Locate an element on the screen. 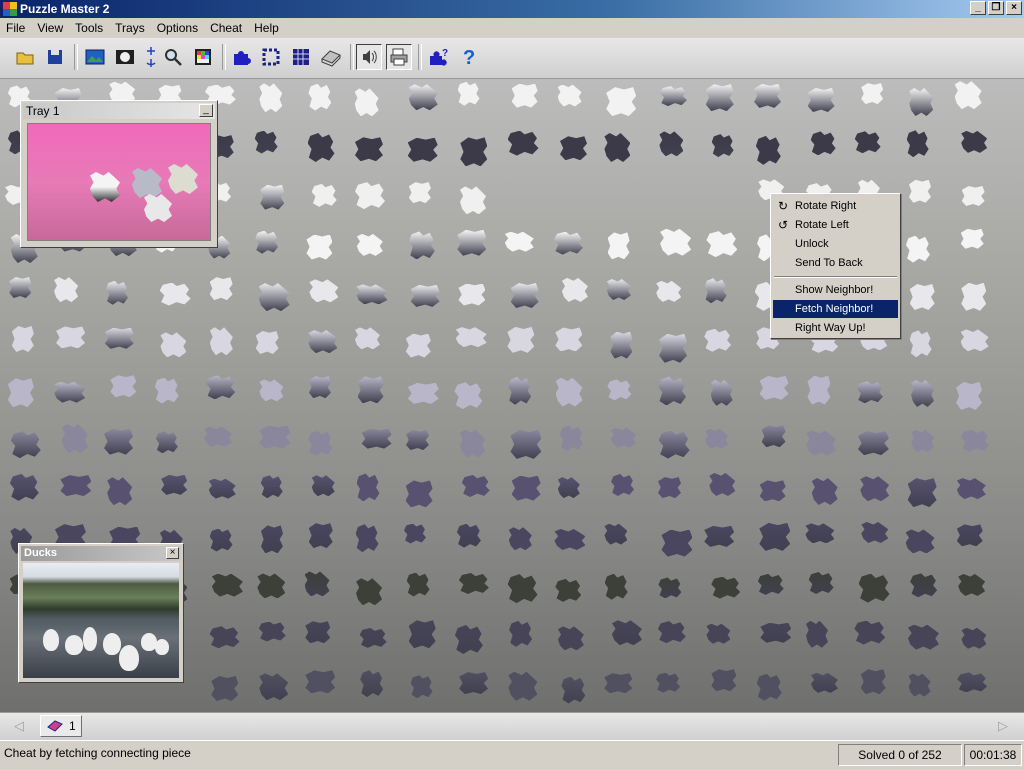  menu-tools: Tools is located at coordinates (89, 28).